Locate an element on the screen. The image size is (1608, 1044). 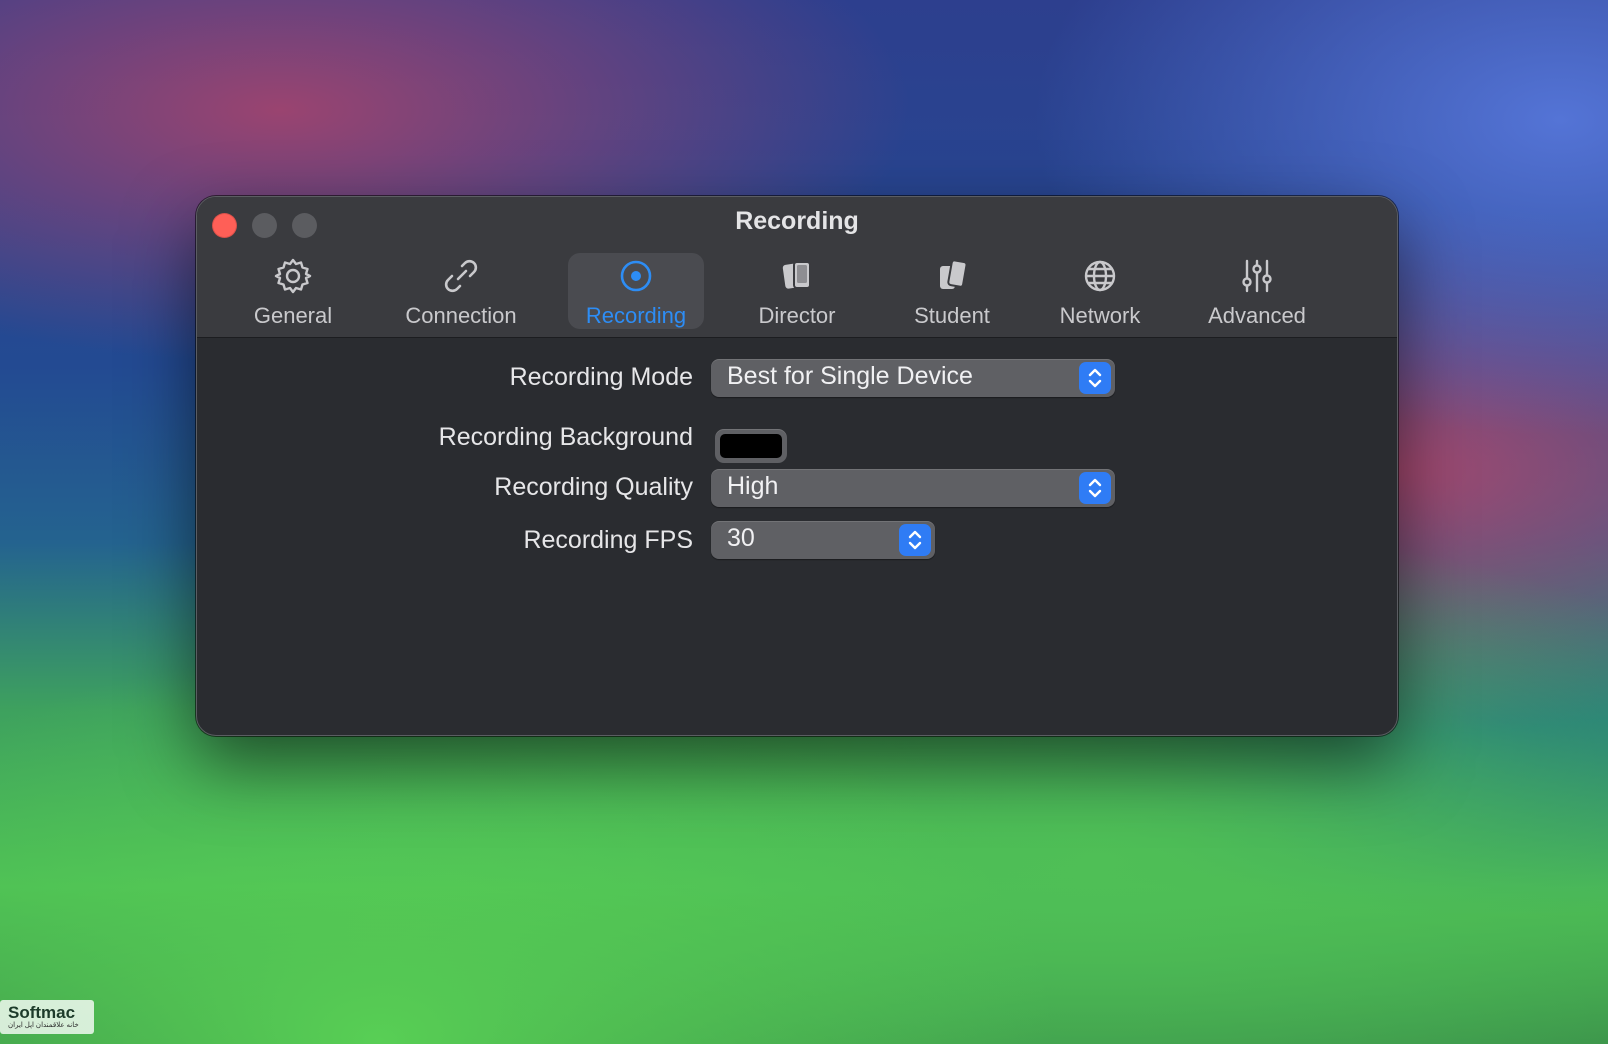
recording-fps-value: 30 is located at coordinates (741, 538).